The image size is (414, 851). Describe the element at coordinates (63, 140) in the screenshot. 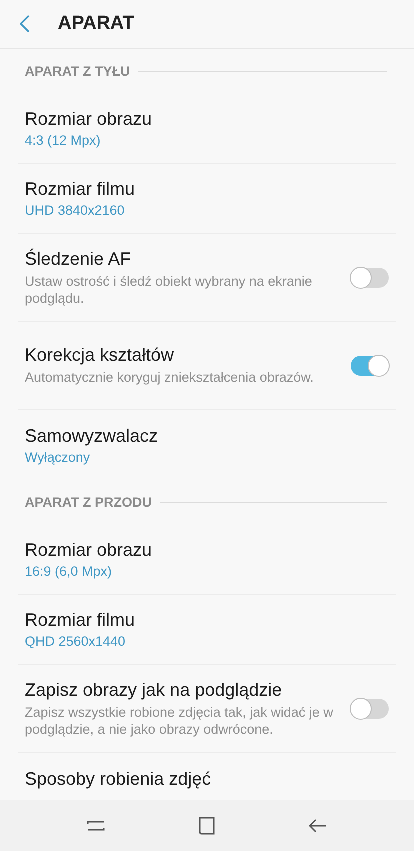

I see `item-value: 4:3 (12 Mpx)` at that location.